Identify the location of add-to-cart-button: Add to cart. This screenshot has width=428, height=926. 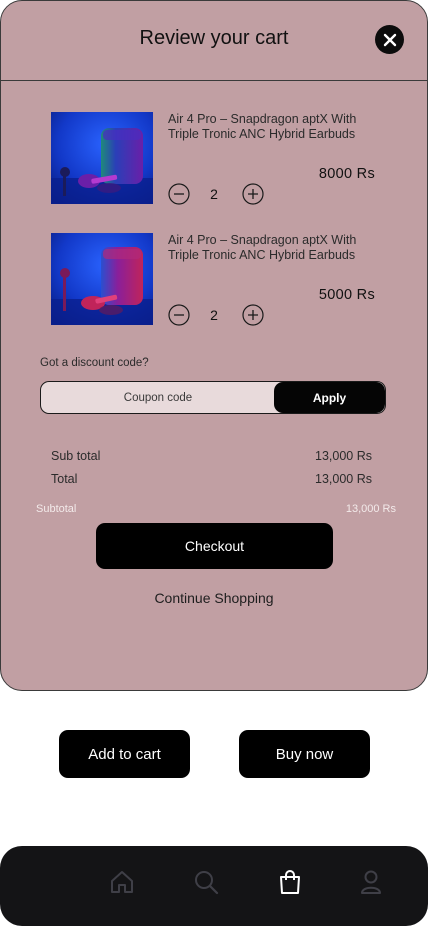
(124, 754).